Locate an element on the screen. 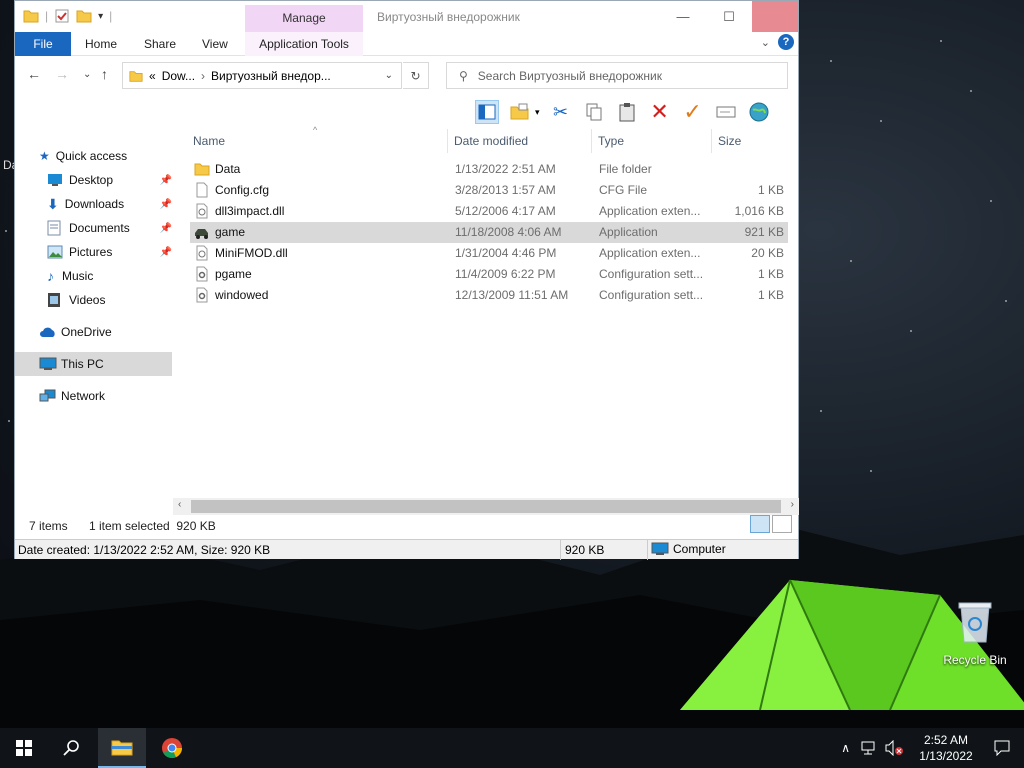 The width and height of the screenshot is (1024, 768). nav-quick-access: ★ Quick access is located at coordinates (117, 156).